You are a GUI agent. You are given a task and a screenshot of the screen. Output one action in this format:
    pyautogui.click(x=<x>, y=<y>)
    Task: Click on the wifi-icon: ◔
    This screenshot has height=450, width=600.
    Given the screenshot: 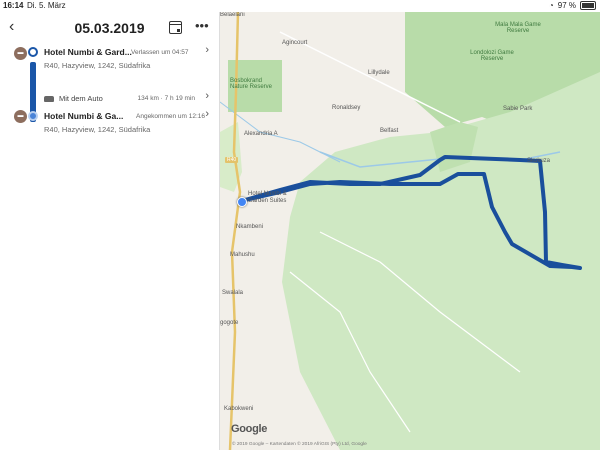 What is the action you would take?
    pyautogui.click(x=551, y=5)
    